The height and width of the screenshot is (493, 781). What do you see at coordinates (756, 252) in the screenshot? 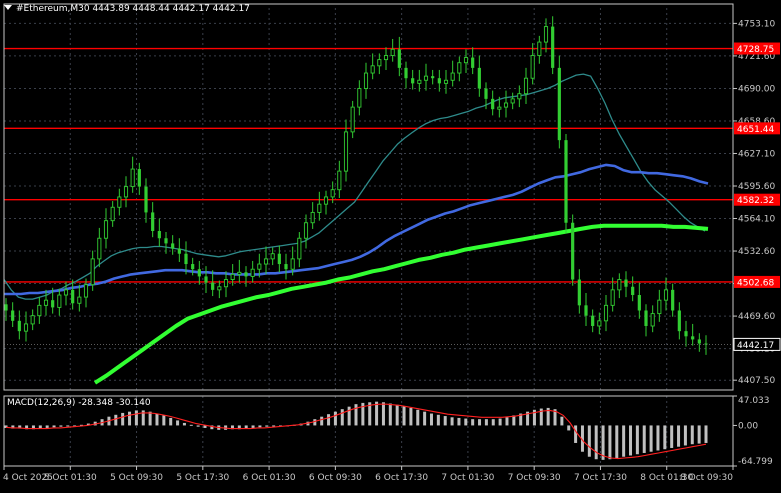
I see `price-tick-label: 4532.60` at bounding box center [756, 252].